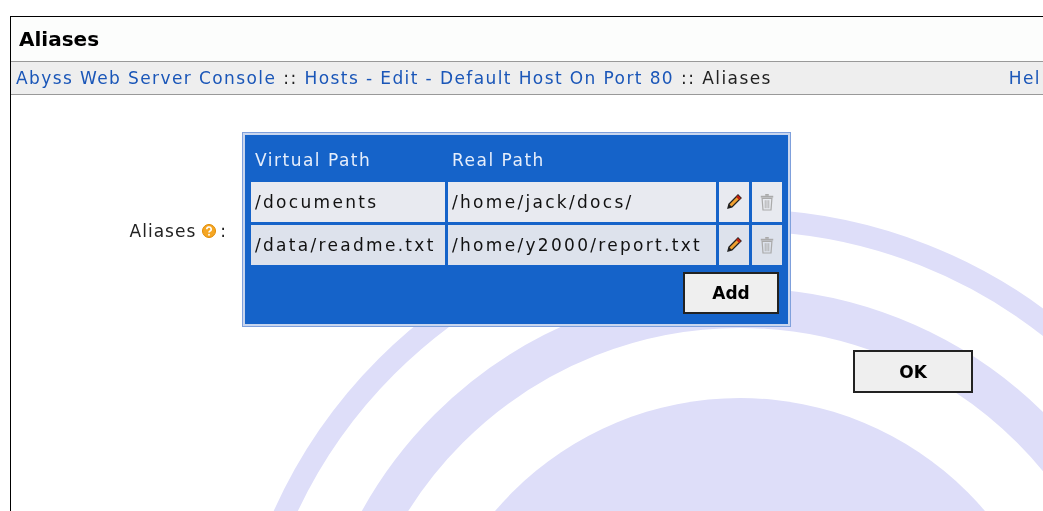  Describe the element at coordinates (731, 293) in the screenshot. I see `add-button: Add` at that location.